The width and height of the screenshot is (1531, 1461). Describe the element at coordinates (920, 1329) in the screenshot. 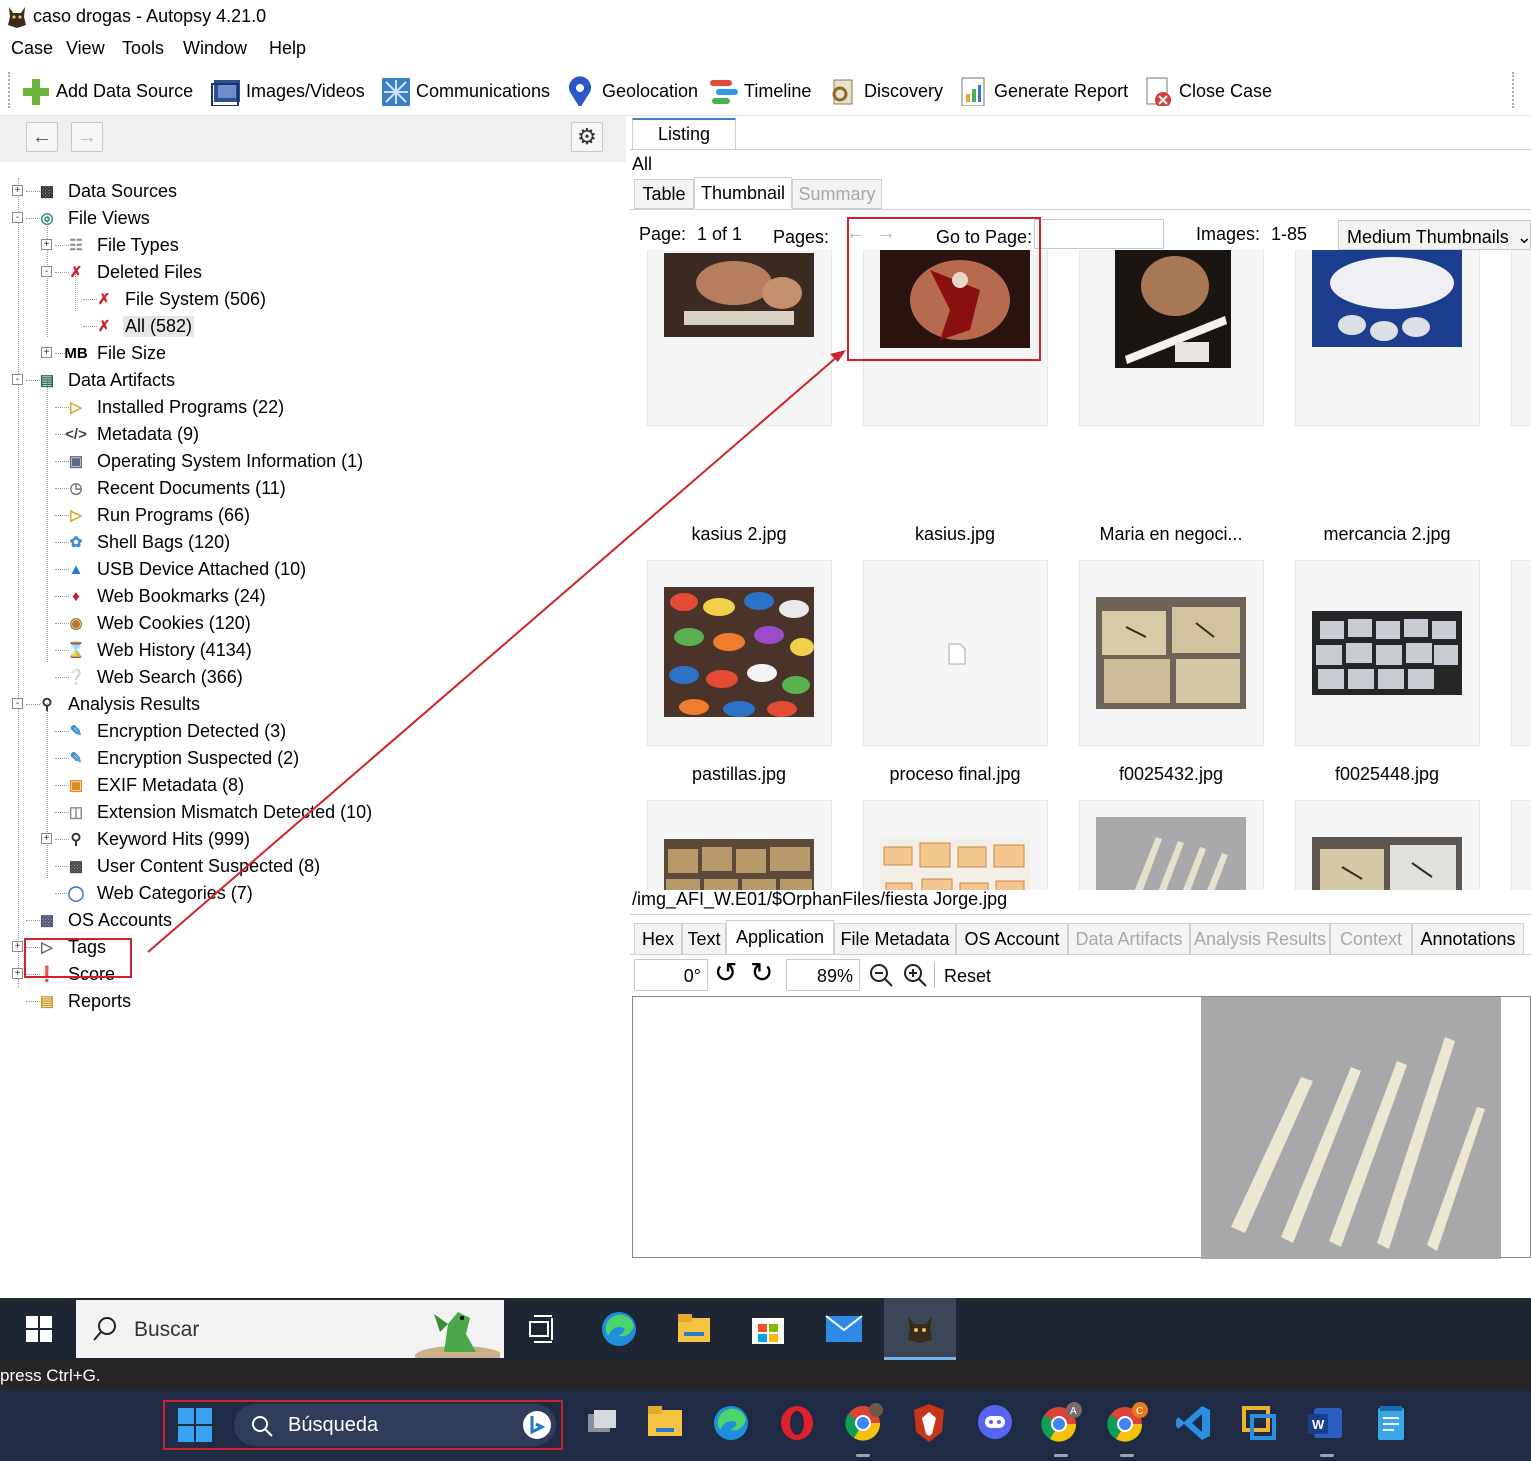

I see `autopsy-taskbar-button` at that location.